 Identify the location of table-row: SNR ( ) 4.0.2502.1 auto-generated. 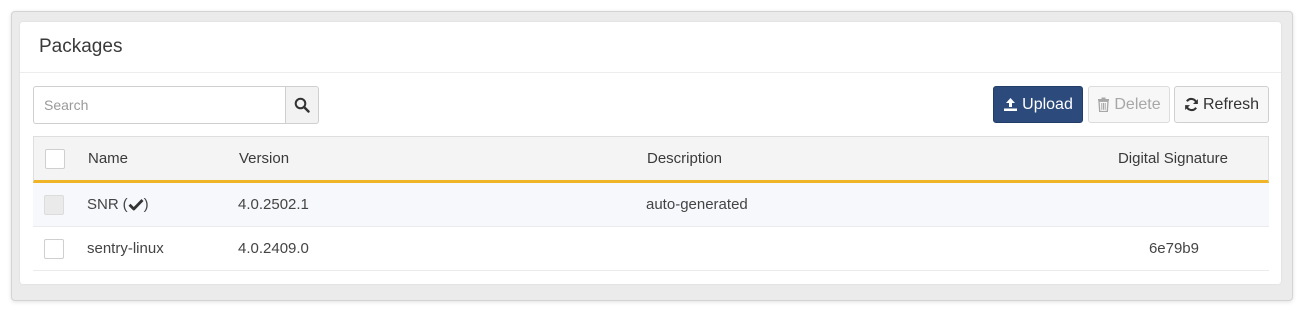
(651, 205).